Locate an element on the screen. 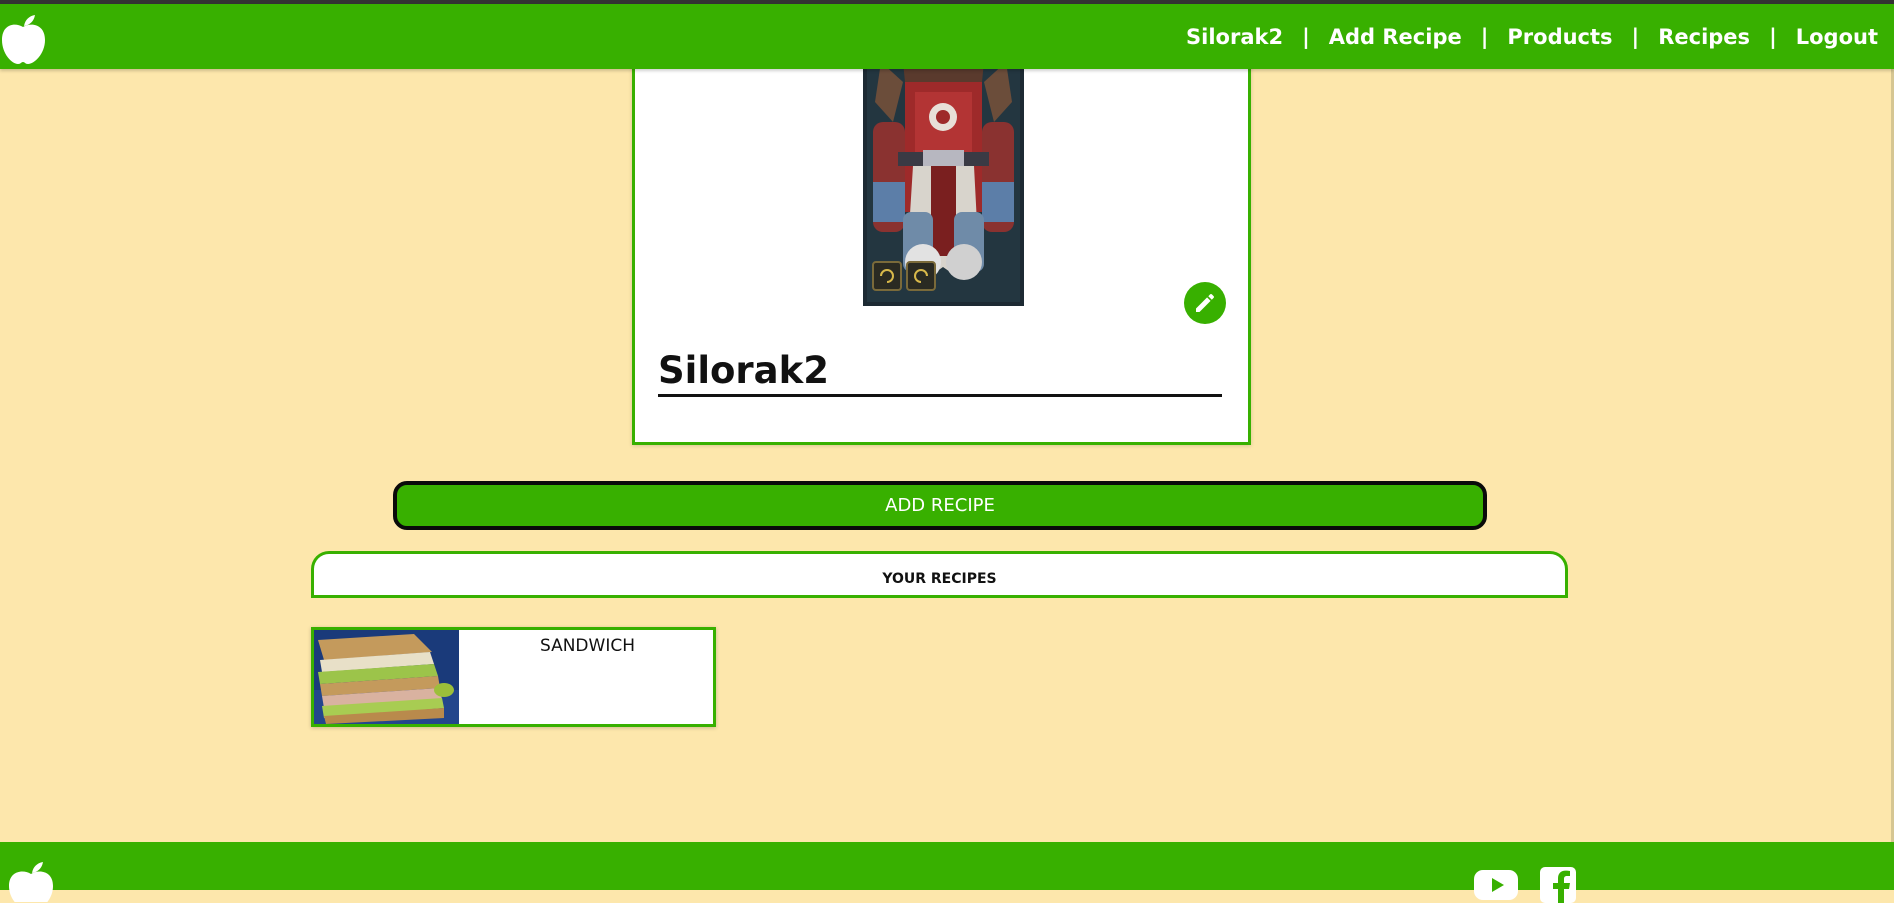  nav-add-recipe-link: Add Recipe is located at coordinates (1395, 37).